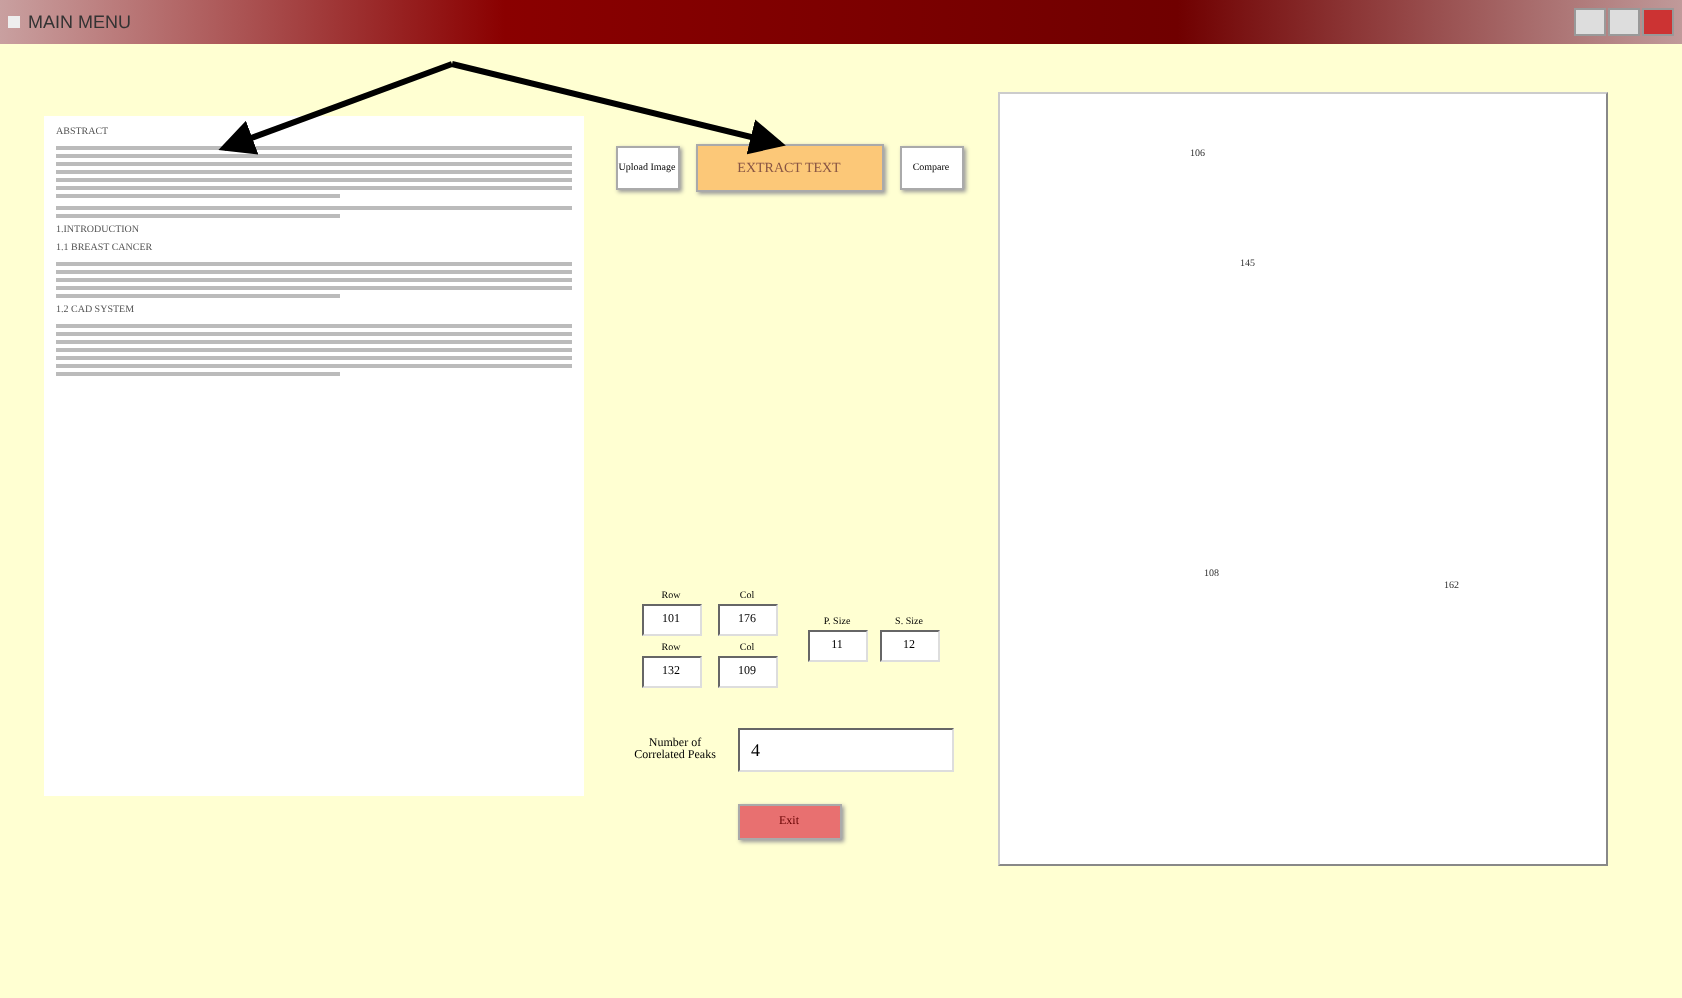 This screenshot has width=1682, height=998. What do you see at coordinates (1590, 22) in the screenshot?
I see `minimize-button` at bounding box center [1590, 22].